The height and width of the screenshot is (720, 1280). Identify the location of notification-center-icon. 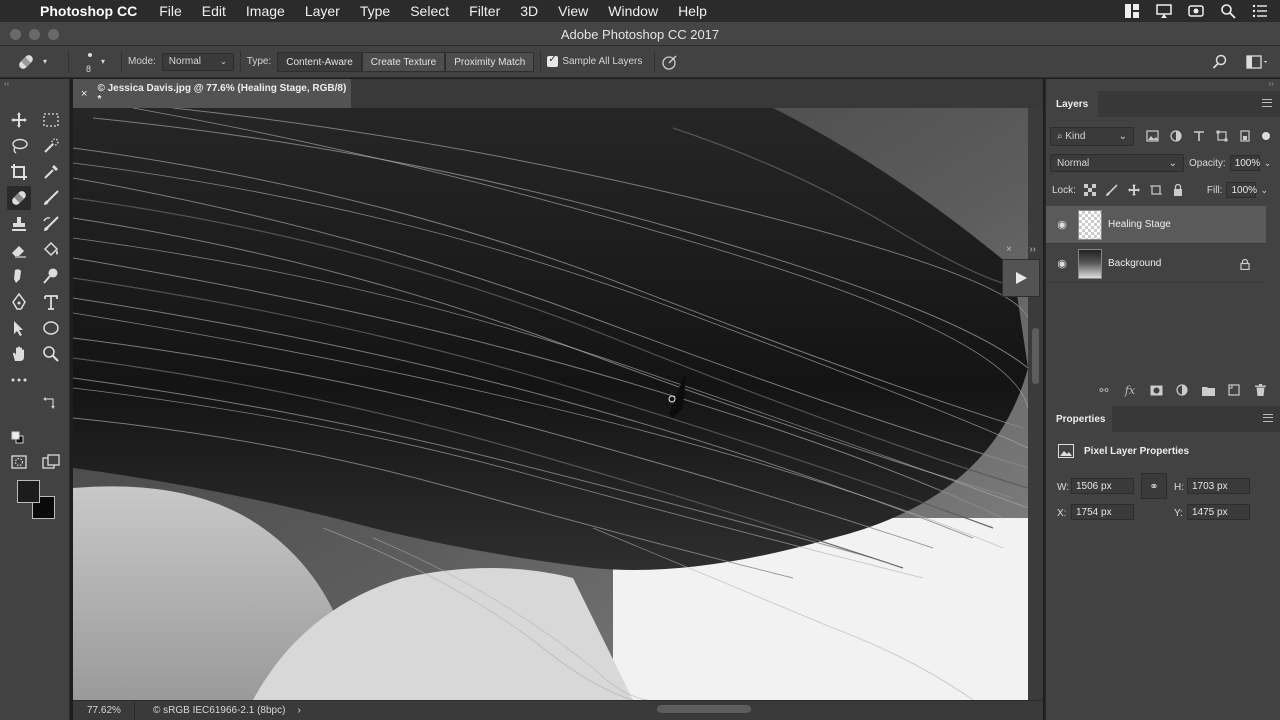
(1260, 11).